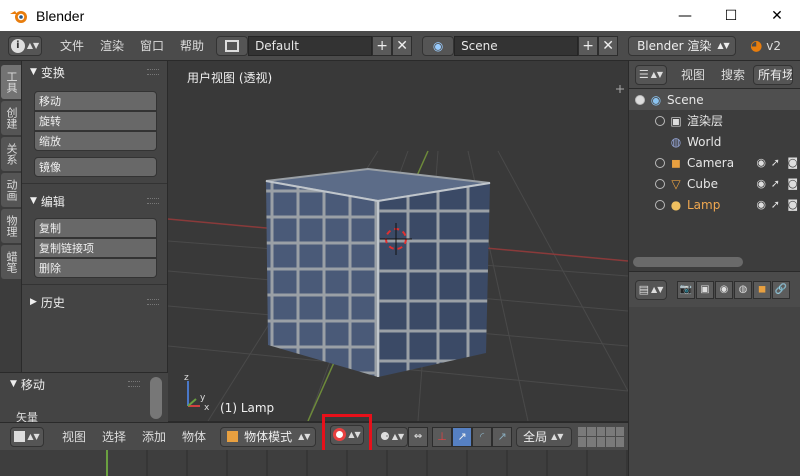 The height and width of the screenshot is (476, 800). I want to click on menu-file: 文件, so click(72, 45).